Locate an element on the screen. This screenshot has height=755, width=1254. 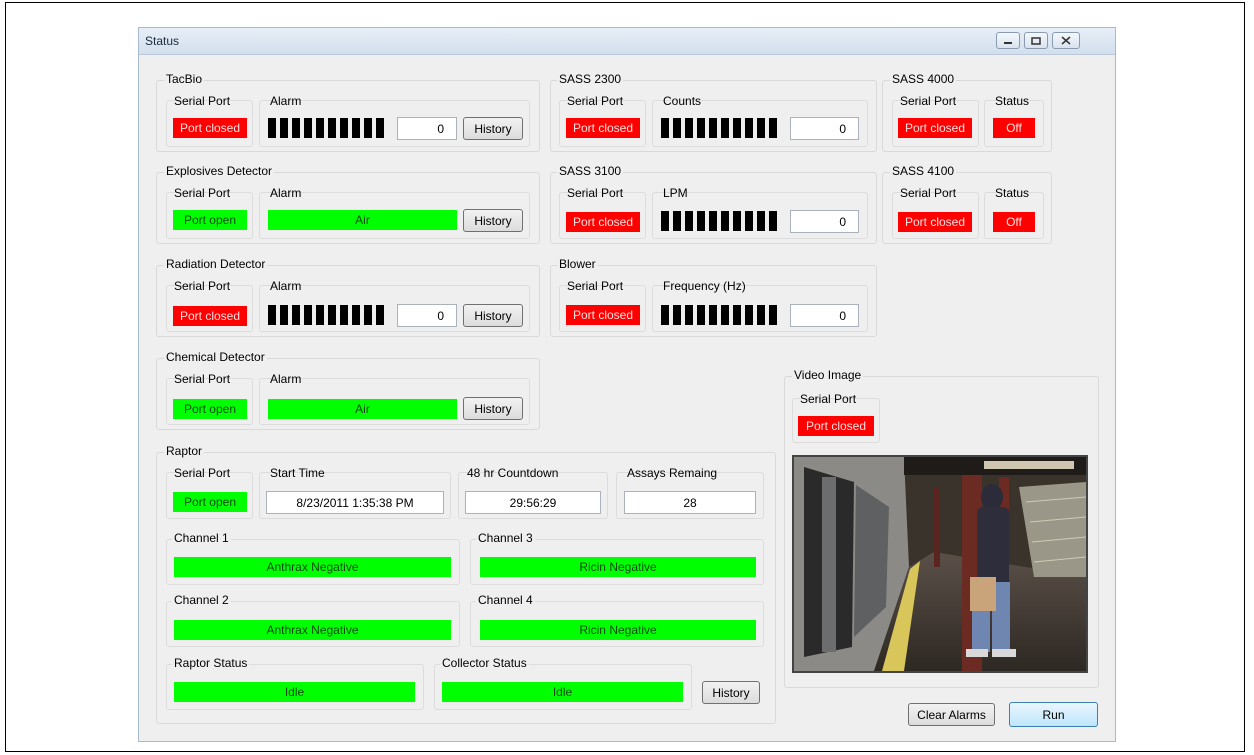
chemical-history-button: History is located at coordinates (493, 408).